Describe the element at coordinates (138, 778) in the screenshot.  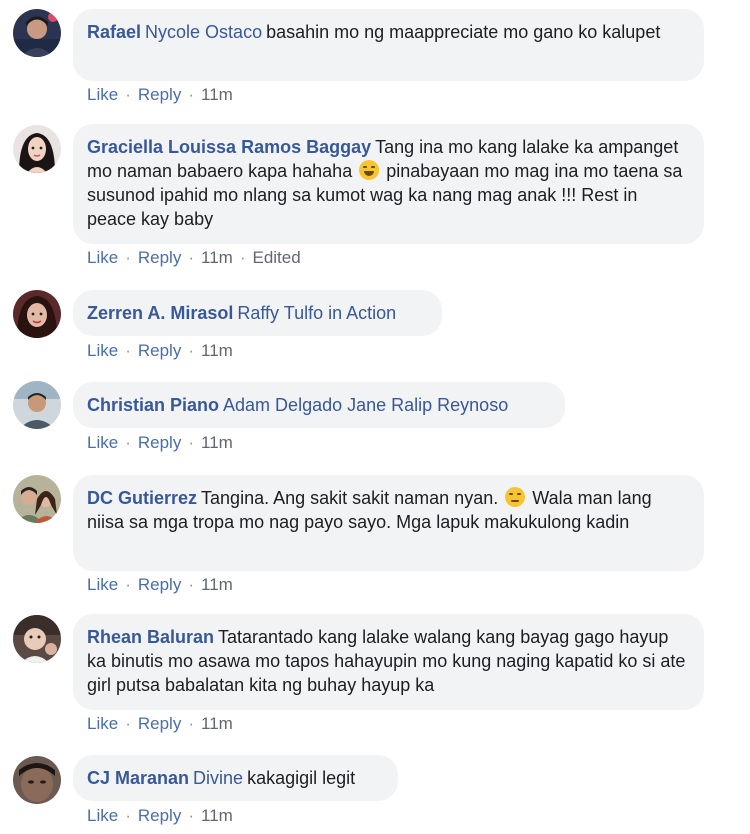
I see `comment-author: CJ Maranan` at that location.